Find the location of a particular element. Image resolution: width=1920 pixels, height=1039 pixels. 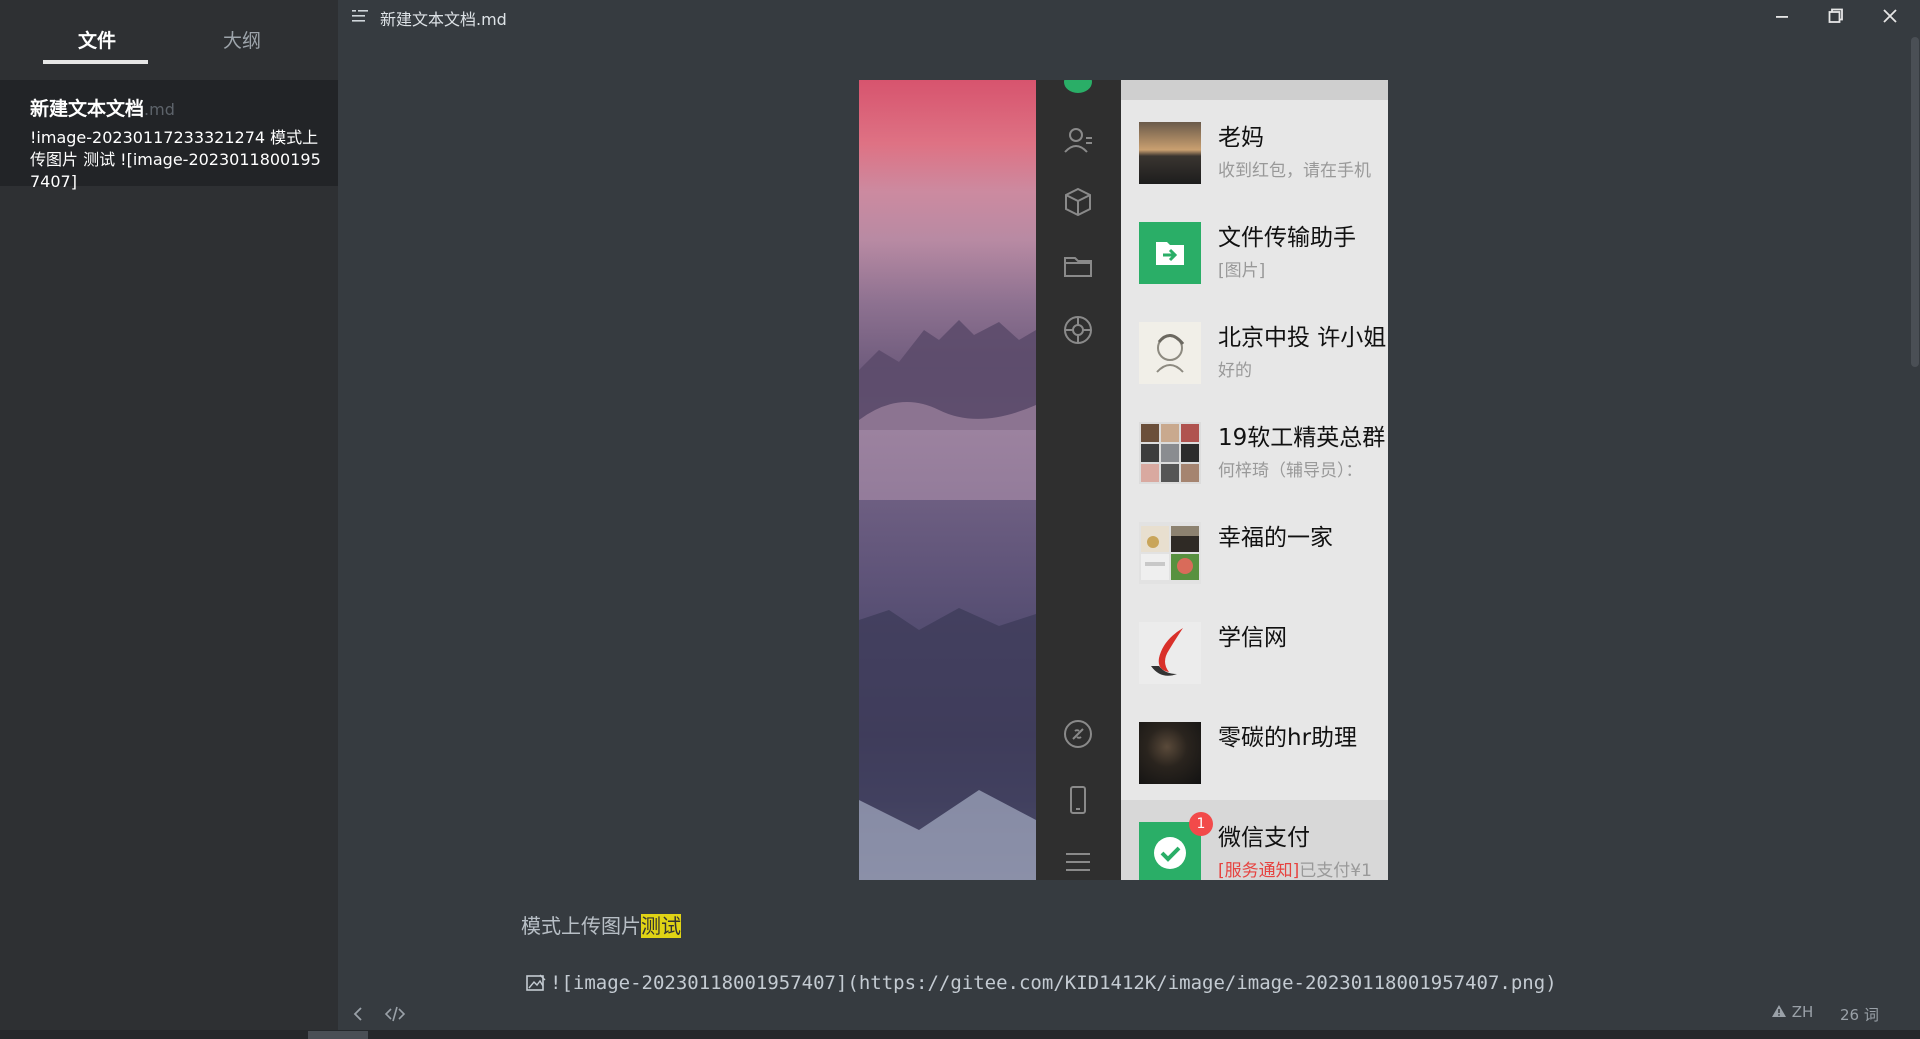

menu-icon is located at coordinates (361, 15).